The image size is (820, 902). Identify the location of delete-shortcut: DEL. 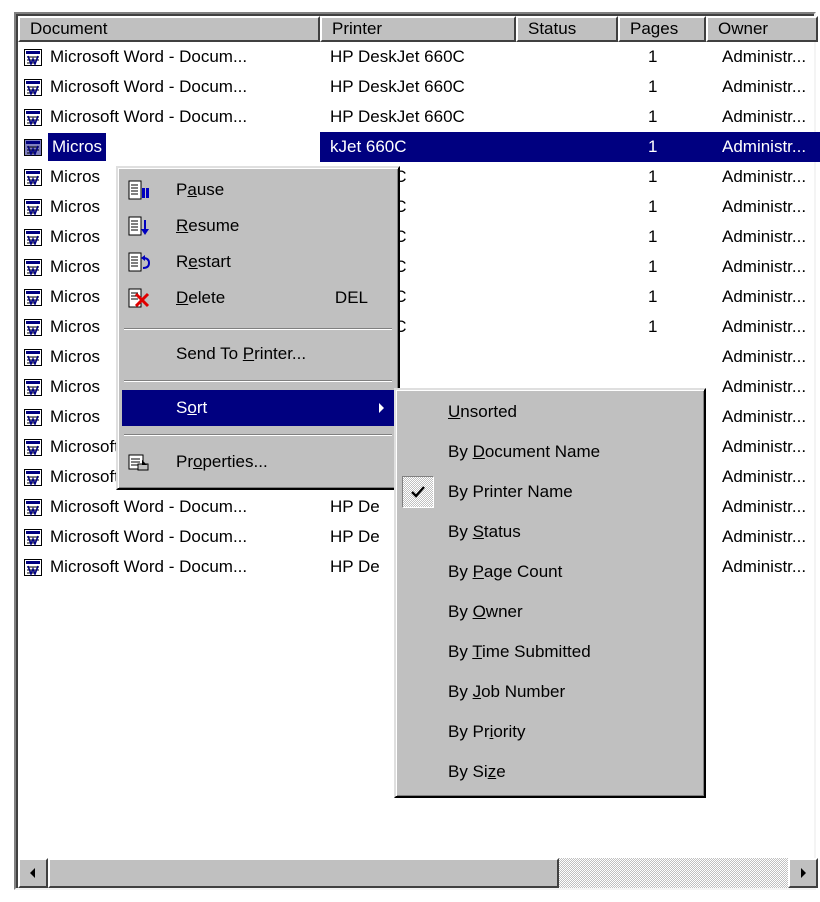
(351, 297).